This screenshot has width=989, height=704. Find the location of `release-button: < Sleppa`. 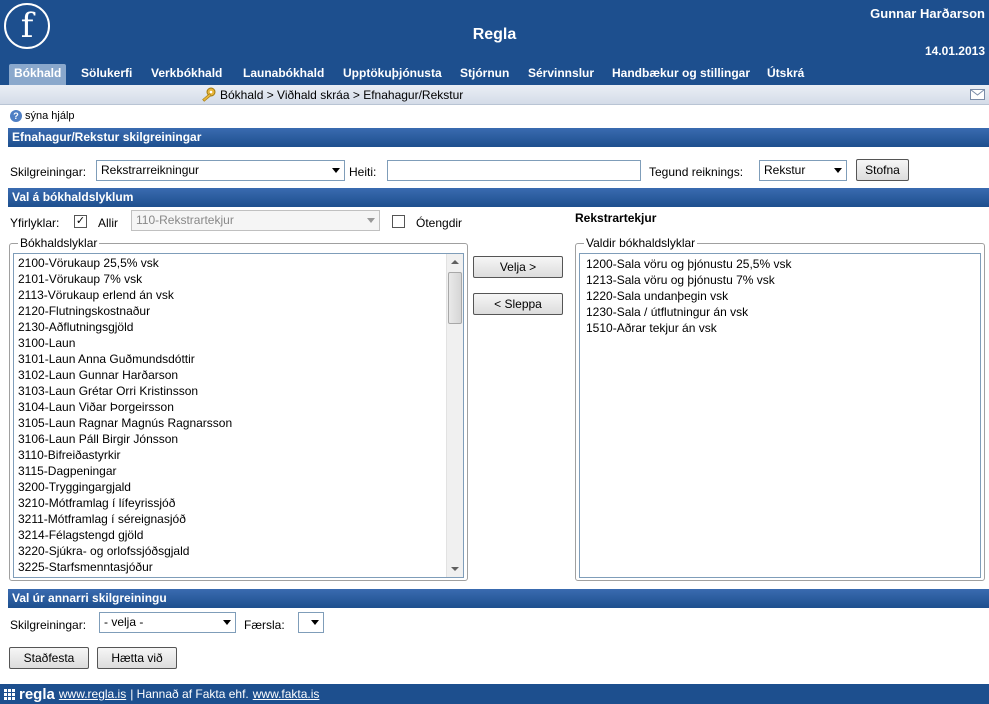

release-button: < Sleppa is located at coordinates (518, 304).